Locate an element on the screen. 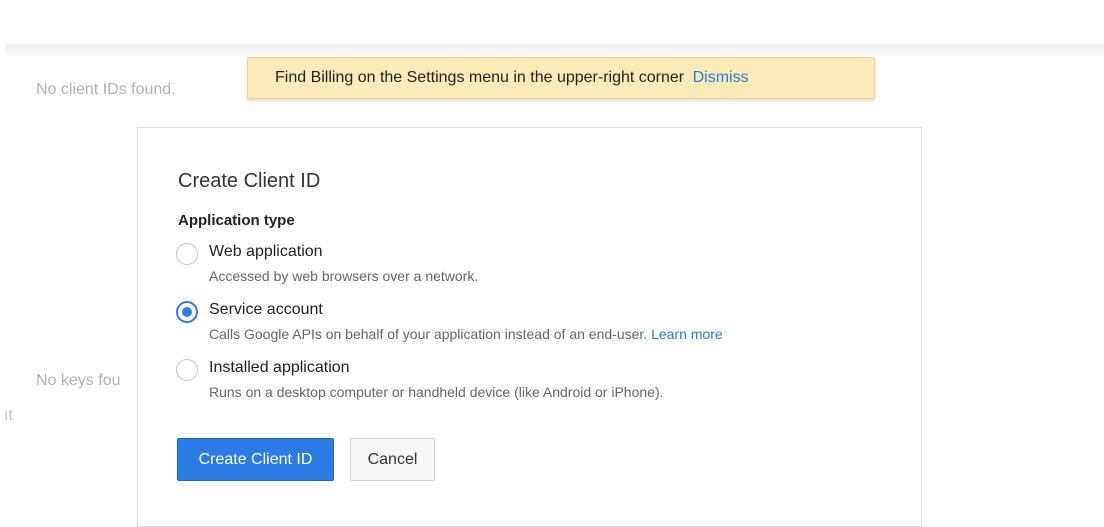 The height and width of the screenshot is (527, 1104). no-keys-text: No keys fou is located at coordinates (78, 380).